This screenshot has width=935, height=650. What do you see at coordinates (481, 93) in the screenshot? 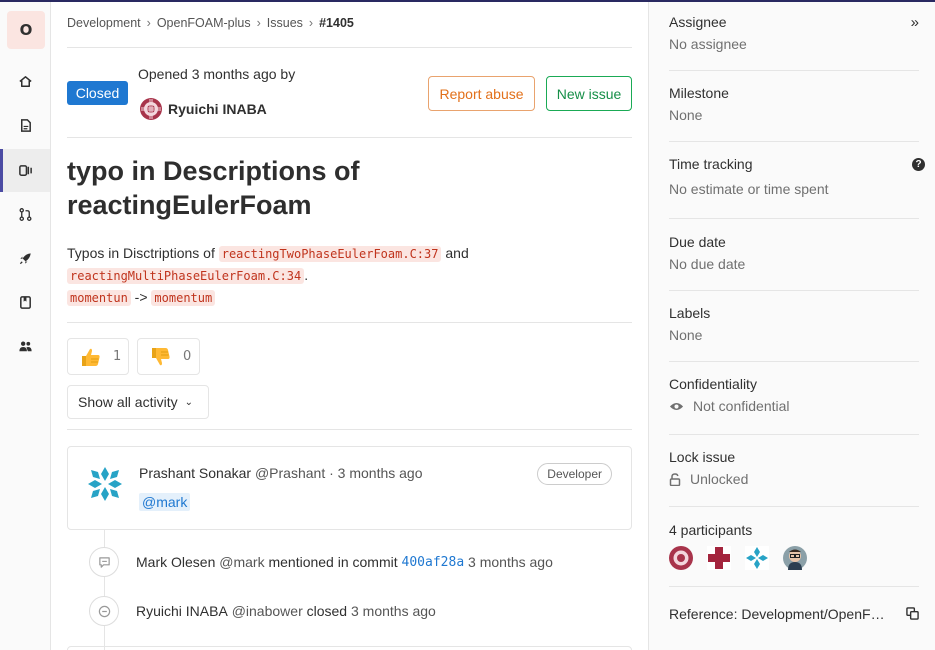
I see `report-abuse-button: Report abuse` at bounding box center [481, 93].